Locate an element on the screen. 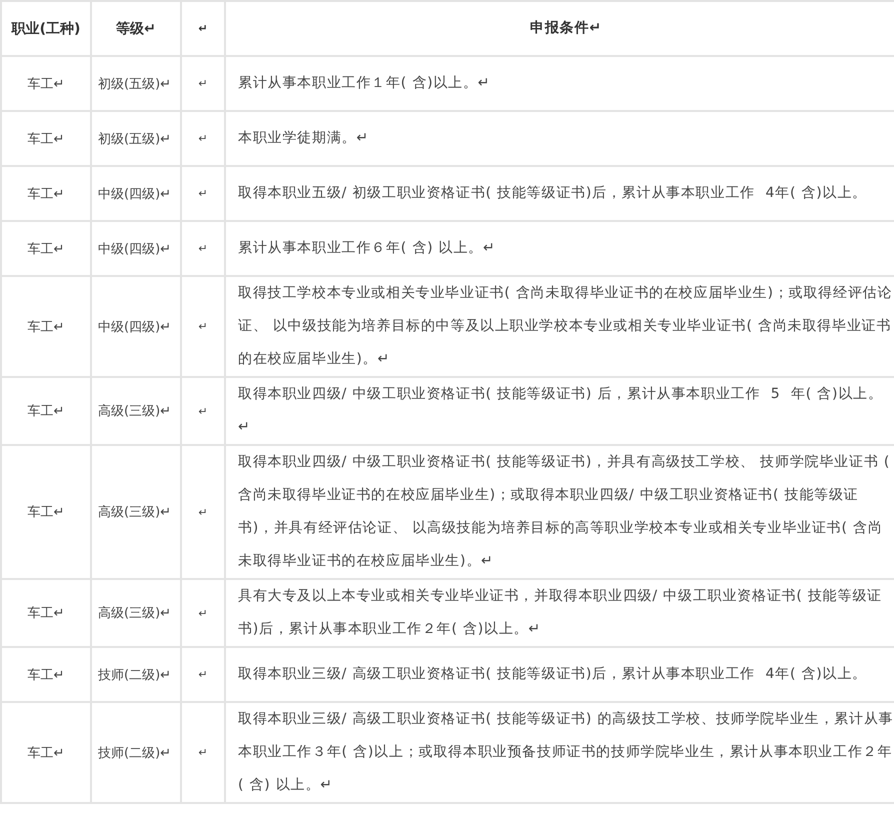 This screenshot has height=824, width=894. column-header: 等级↵ is located at coordinates (136, 28).